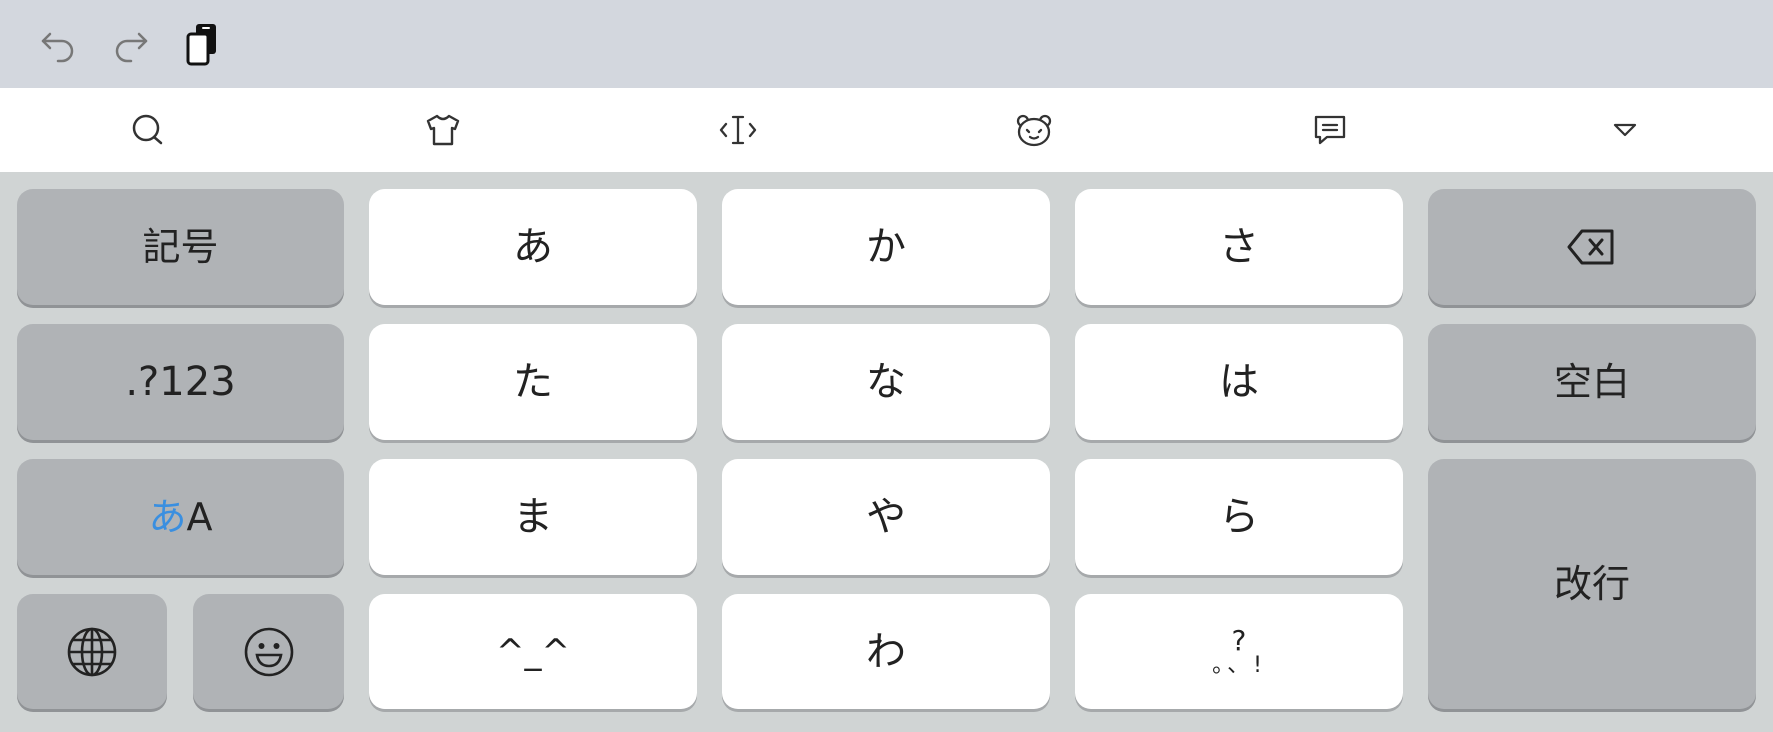 The height and width of the screenshot is (732, 1773). I want to click on symbols-key: 記号, so click(180, 247).